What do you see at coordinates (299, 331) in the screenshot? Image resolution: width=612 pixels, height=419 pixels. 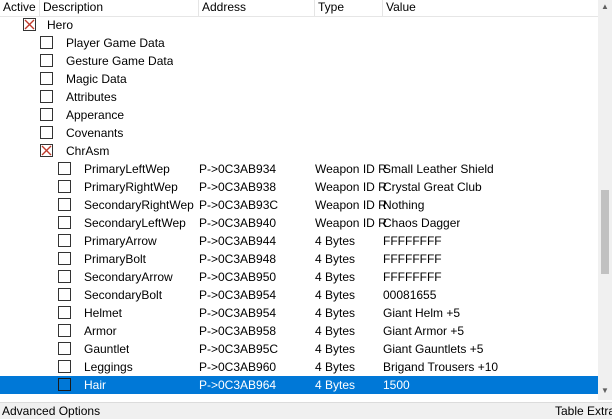 I see `table-row: Armor P->0C3AB958 4 Bytes Giant Armor +5` at bounding box center [299, 331].